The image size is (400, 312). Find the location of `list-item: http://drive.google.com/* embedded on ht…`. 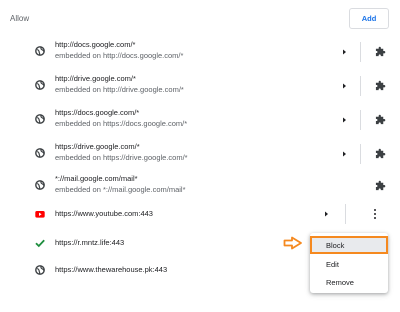

list-item: http://drive.google.com/* embedded on ht… is located at coordinates (200, 86).